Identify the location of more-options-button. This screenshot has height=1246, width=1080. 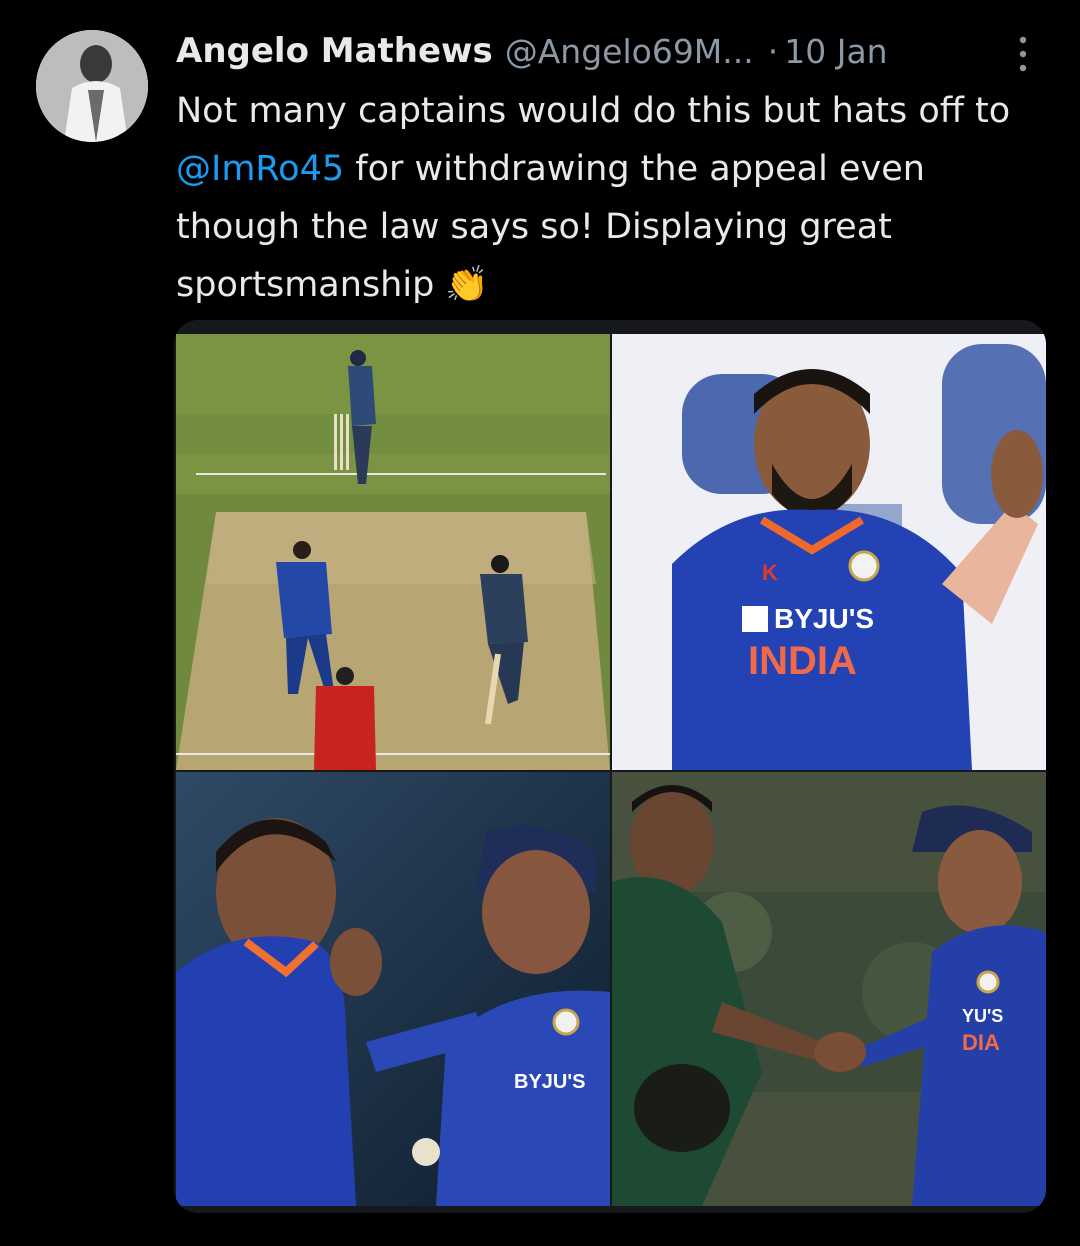
(1023, 54).